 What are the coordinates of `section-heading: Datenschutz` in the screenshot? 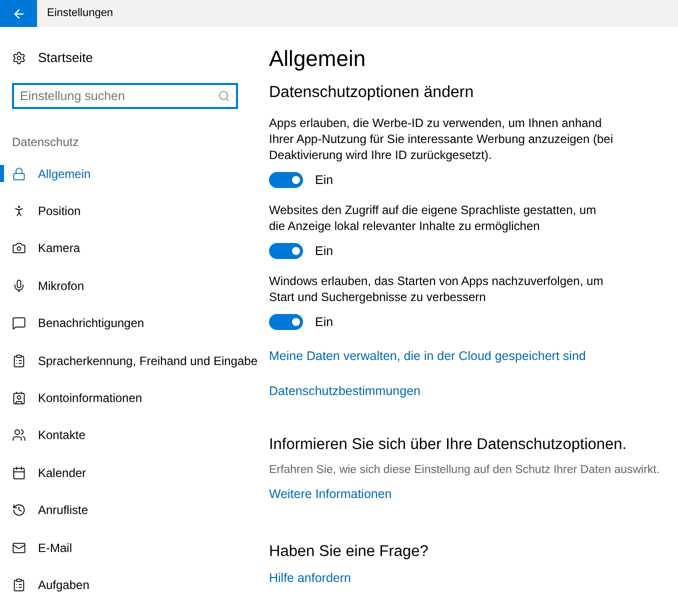 It's located at (46, 142).